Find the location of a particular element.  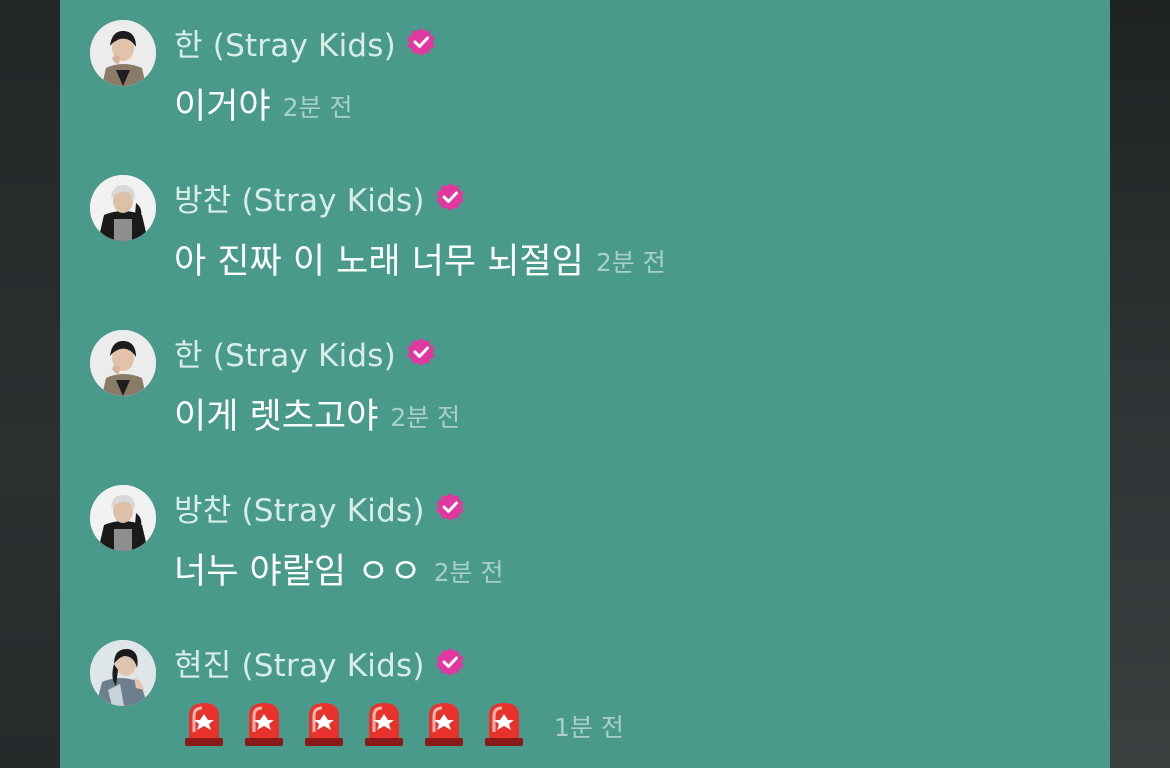

message-text: 이게 렛츠고야 is located at coordinates (276, 416).